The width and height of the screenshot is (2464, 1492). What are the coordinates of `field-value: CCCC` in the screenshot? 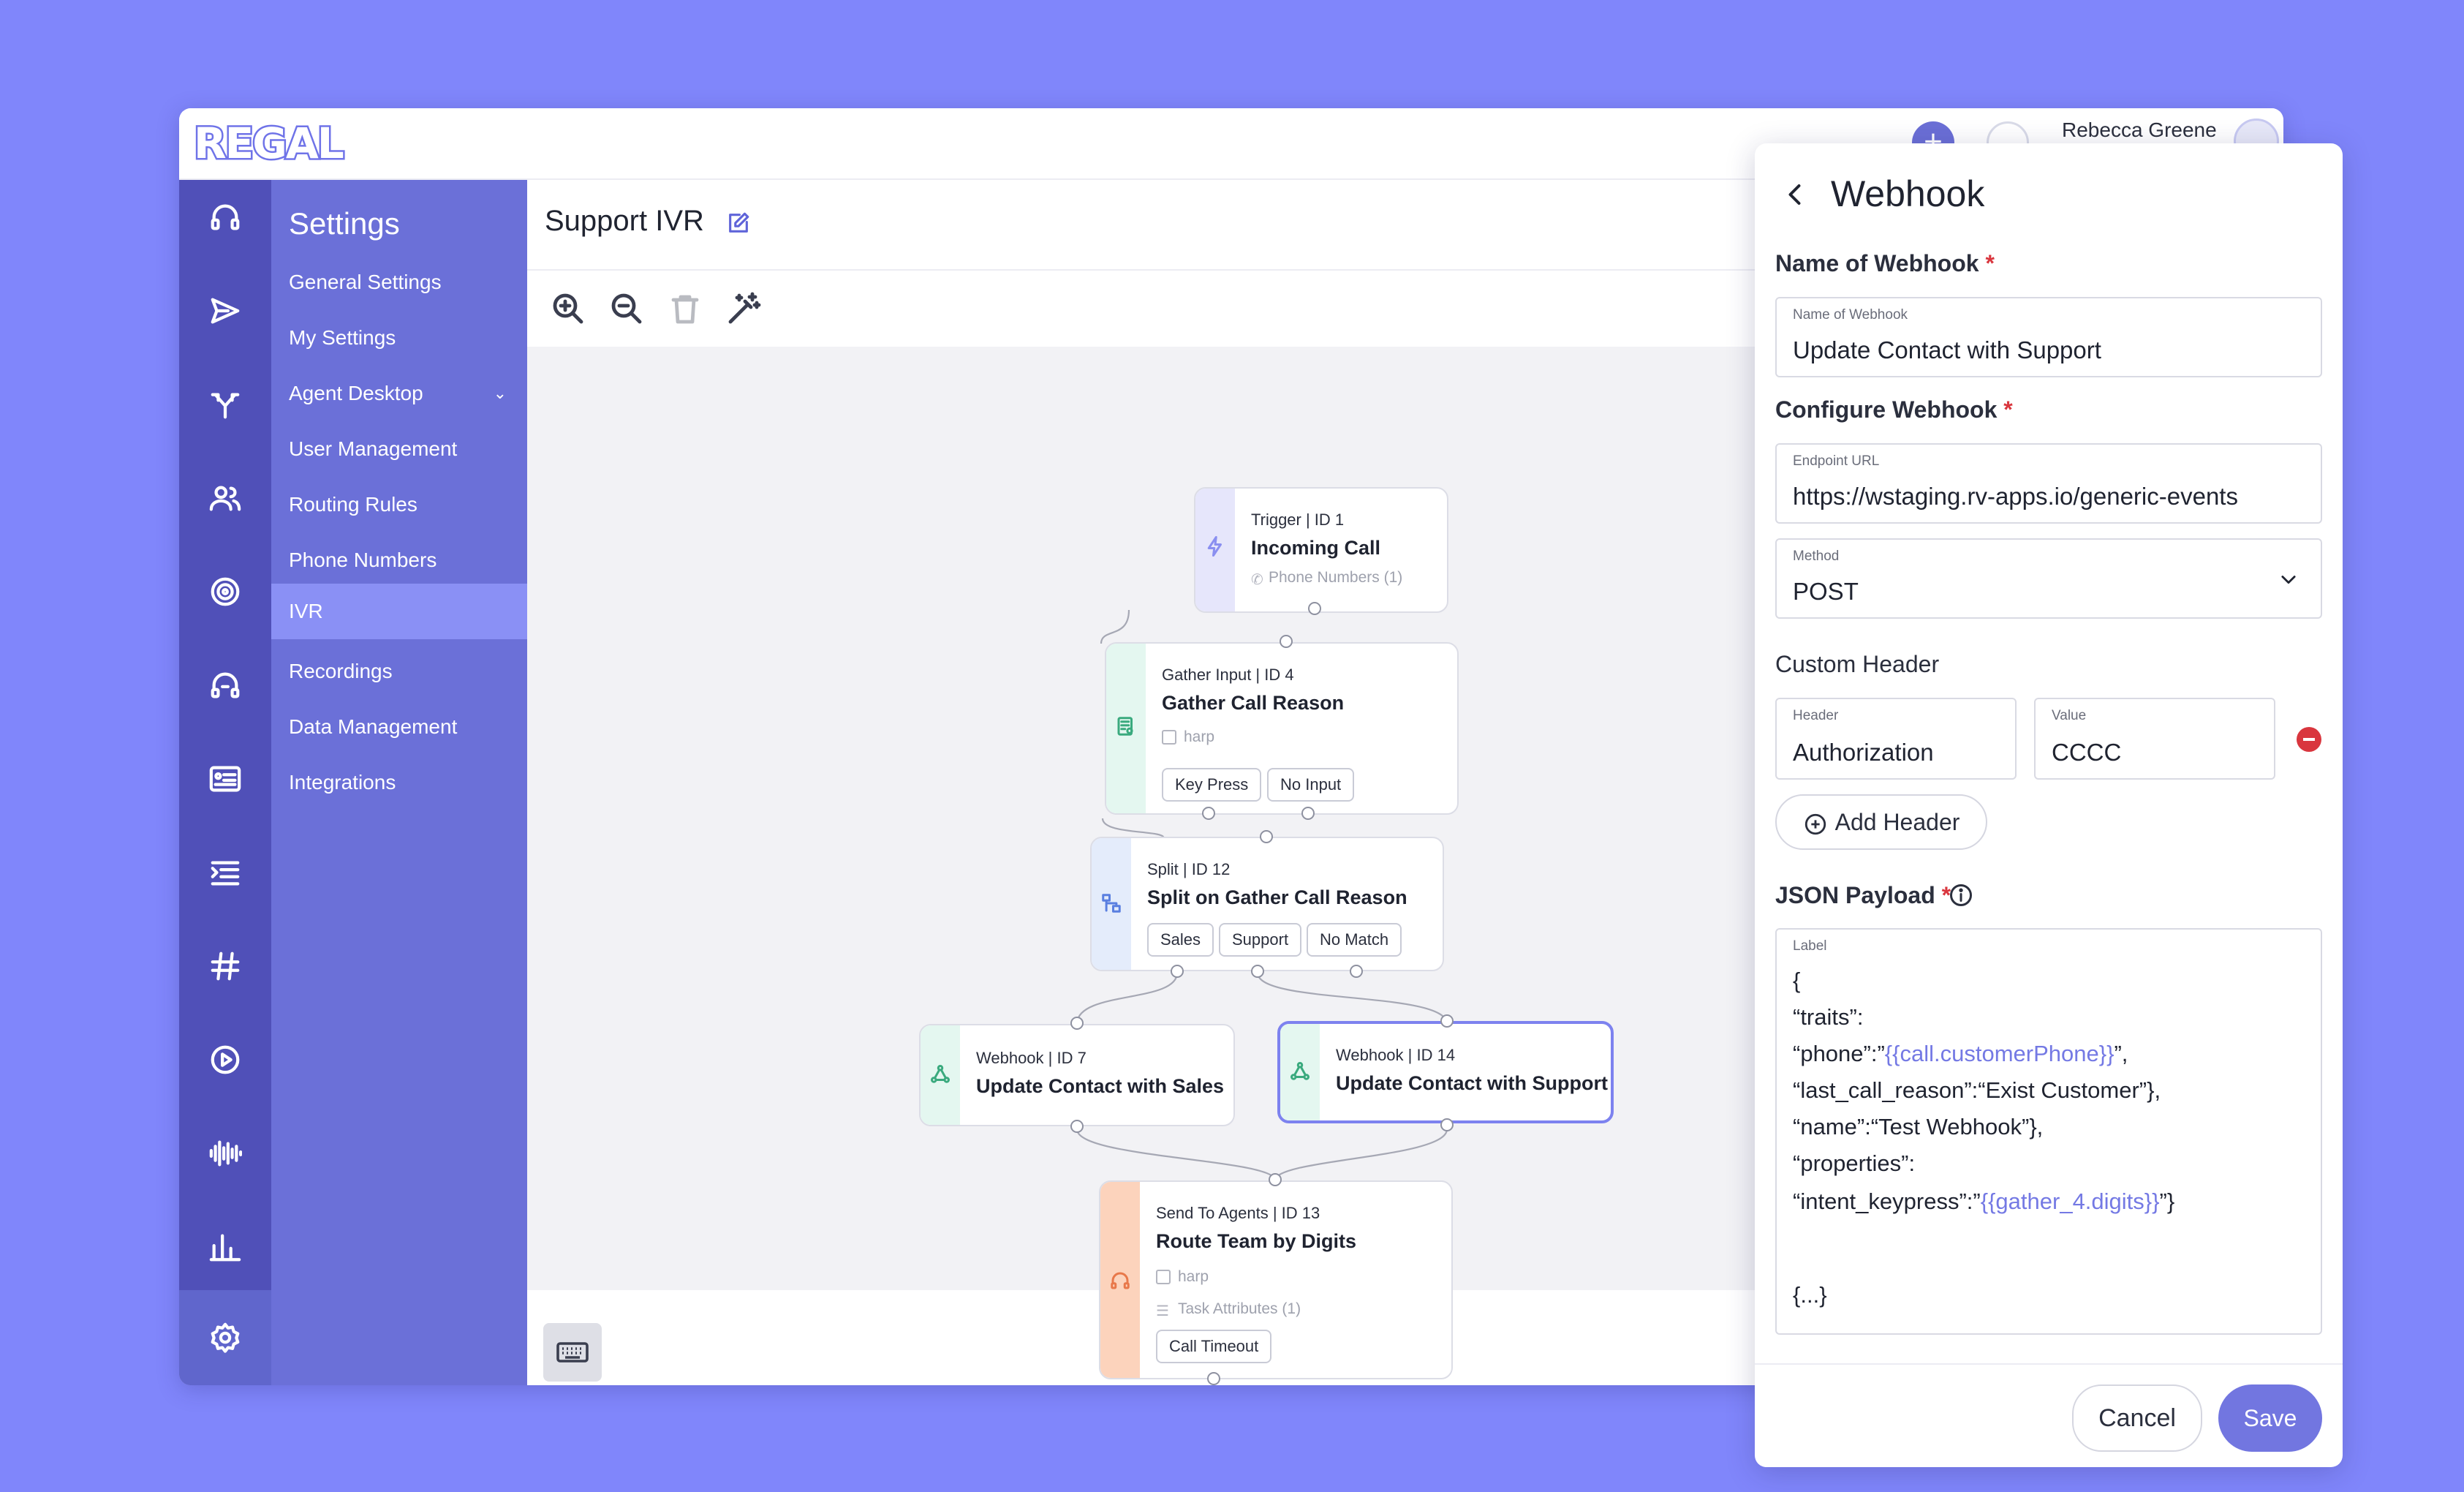 It's located at (2087, 752).